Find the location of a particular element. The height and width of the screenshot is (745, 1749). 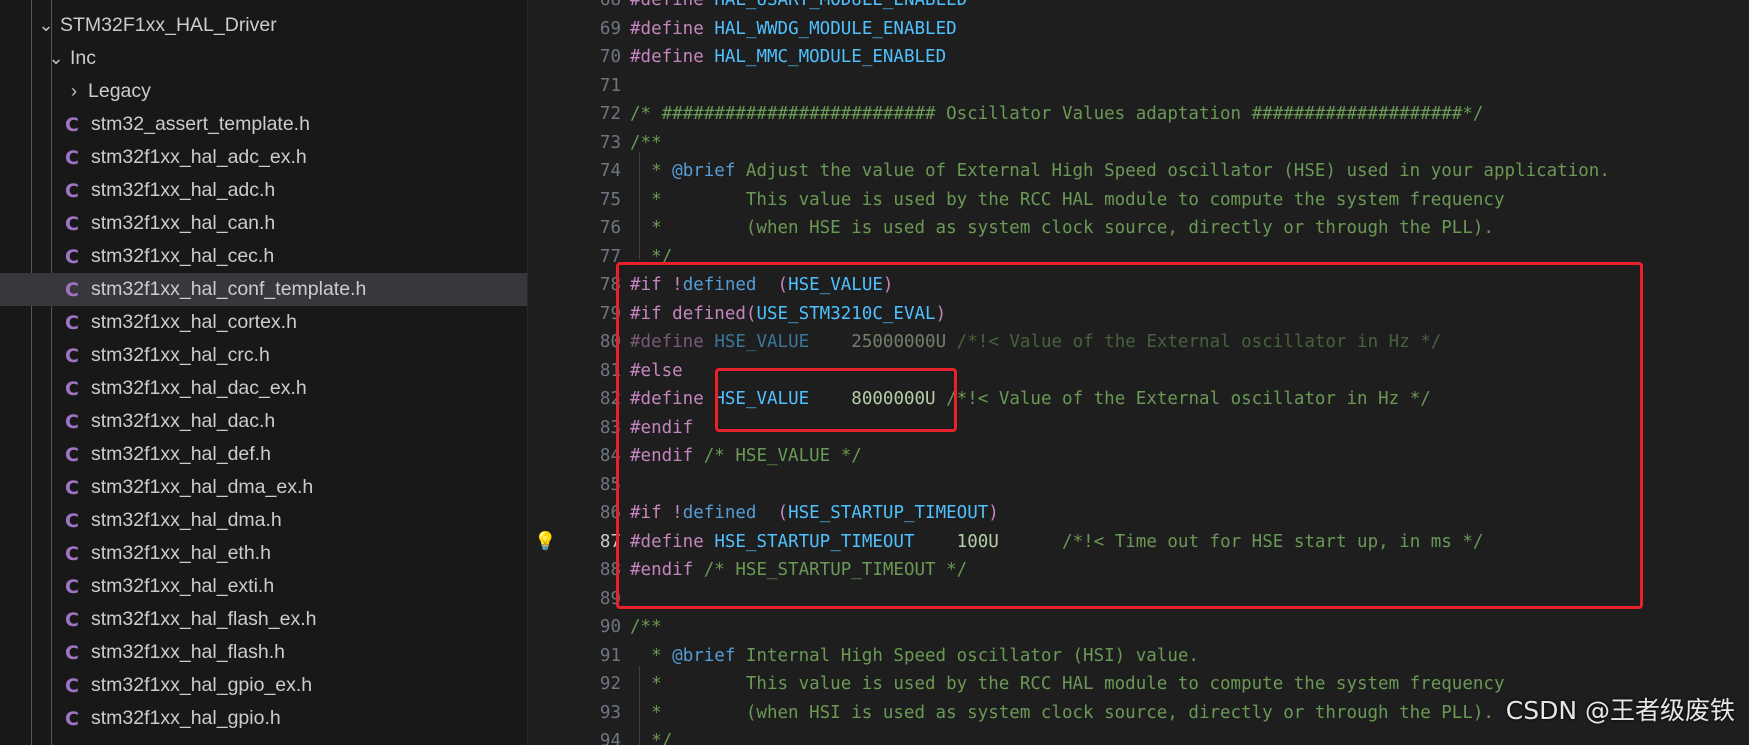

folder-stm32f1xx-hal-driver: ⌄ STM32F1xx_HAL_Driver is located at coordinates (263, 25).